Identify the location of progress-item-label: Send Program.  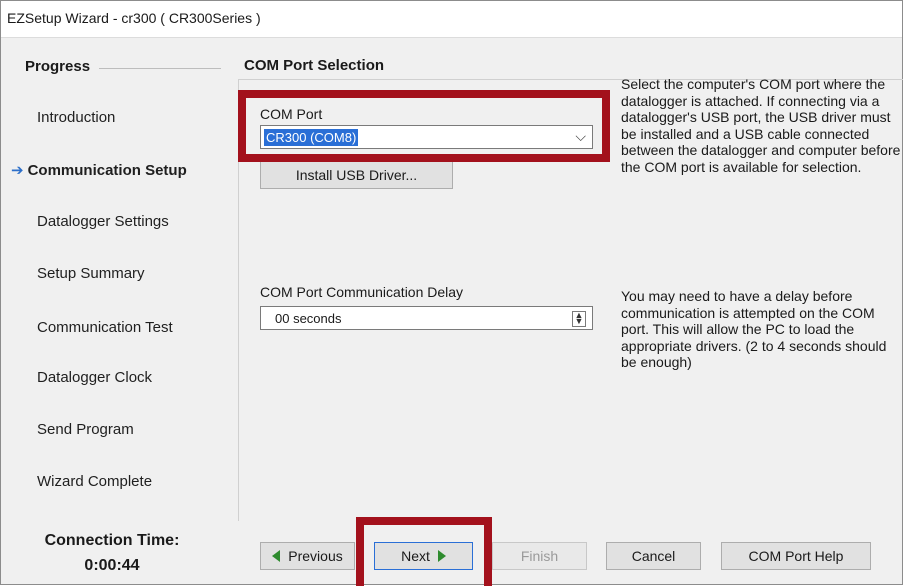
(85, 429).